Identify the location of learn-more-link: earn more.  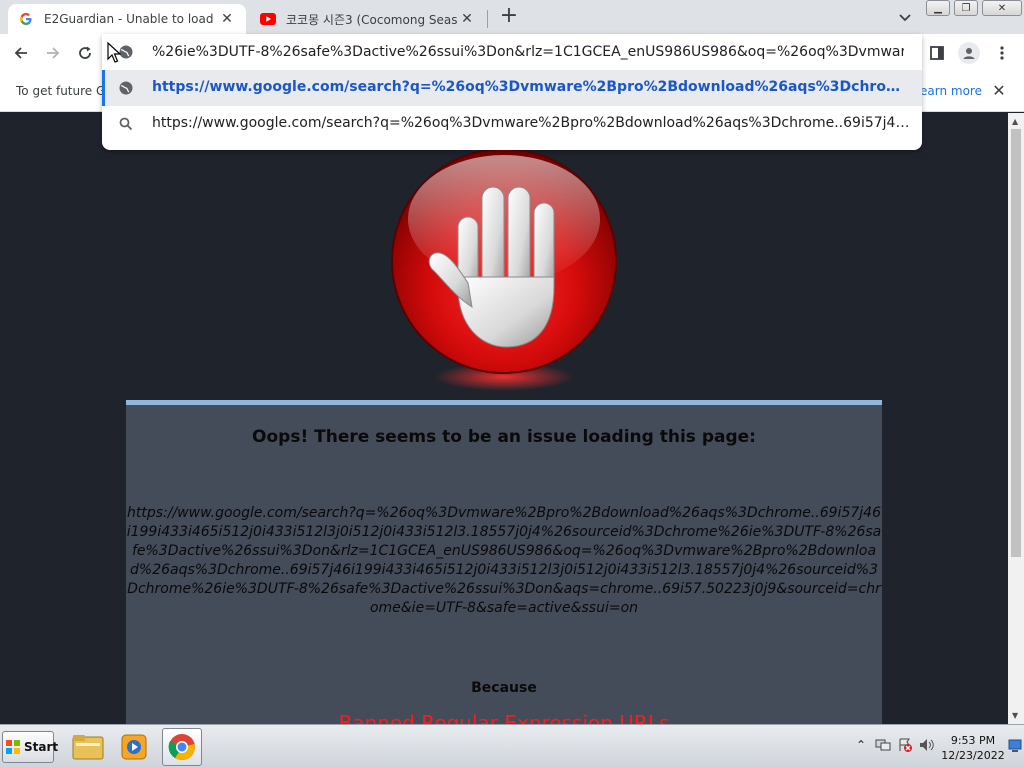
(951, 91).